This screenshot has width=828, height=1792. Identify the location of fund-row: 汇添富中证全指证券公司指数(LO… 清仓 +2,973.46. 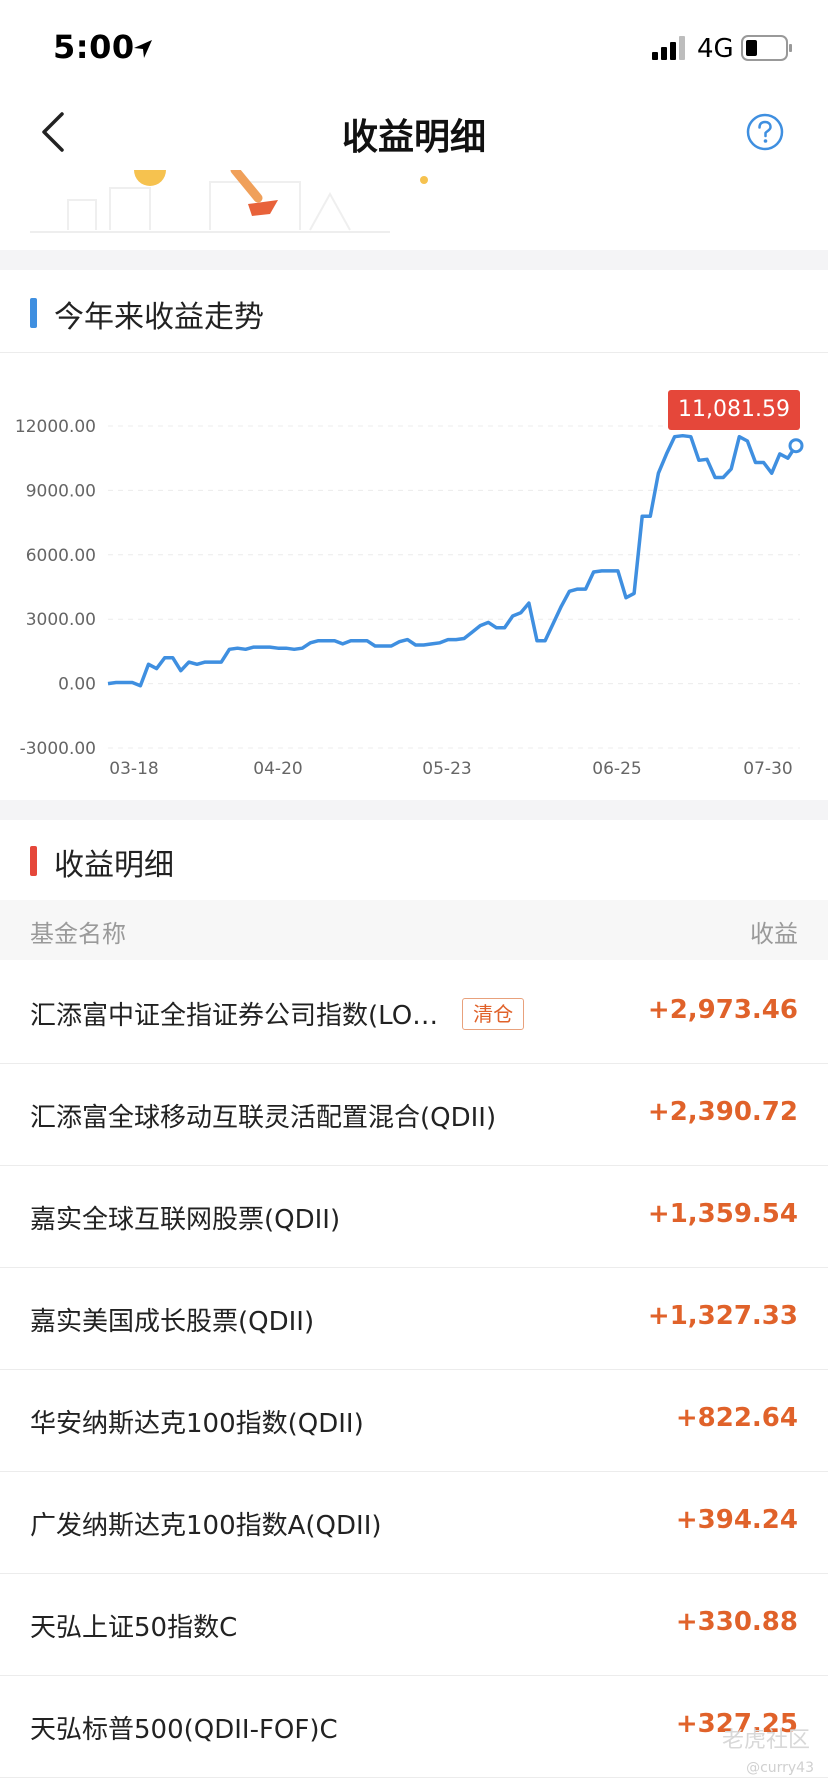
(414, 1013).